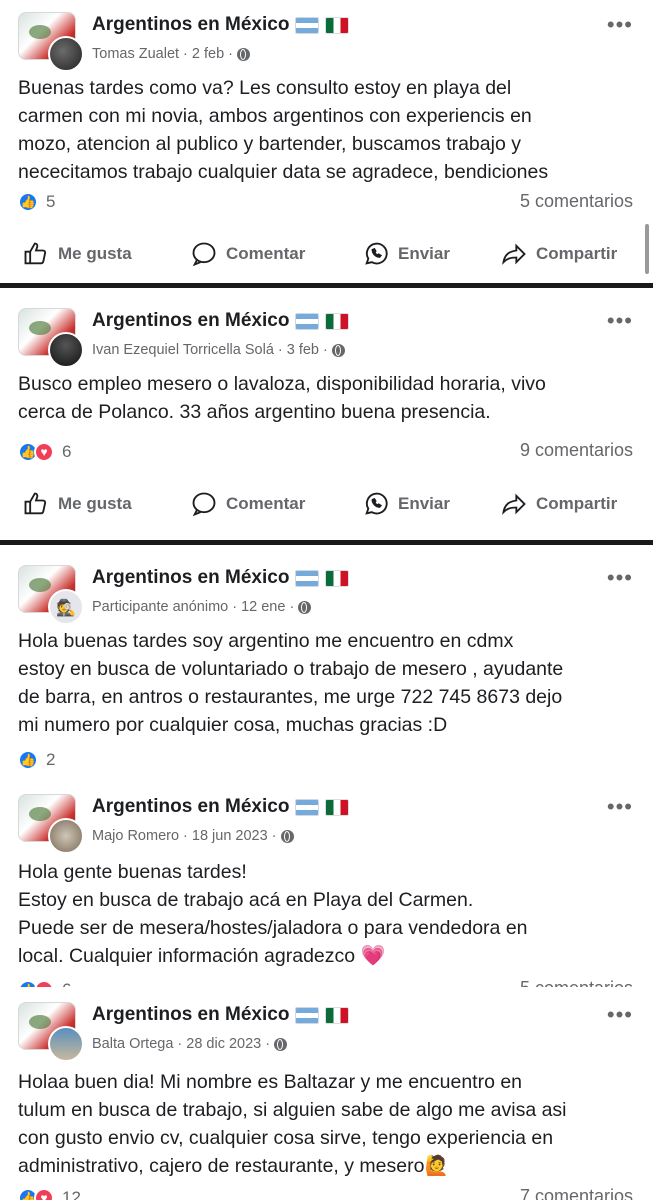 Image resolution: width=653 pixels, height=1200 pixels. Describe the element at coordinates (576, 450) in the screenshot. I see `comments-count: 9 comentarios` at that location.